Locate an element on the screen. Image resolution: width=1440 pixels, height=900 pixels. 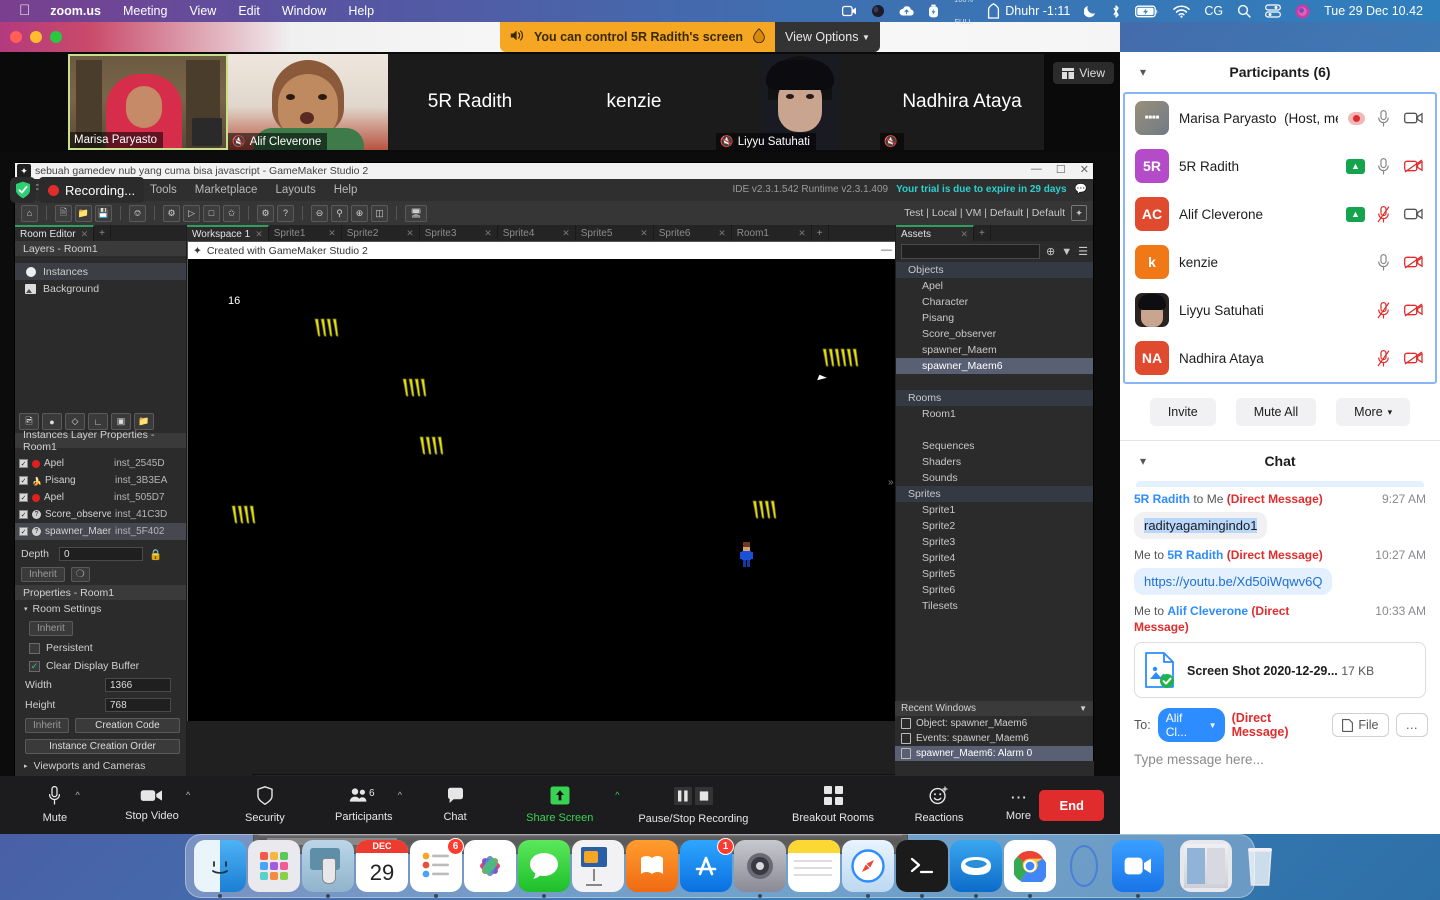
add-tab-button: + is located at coordinates (102, 233).